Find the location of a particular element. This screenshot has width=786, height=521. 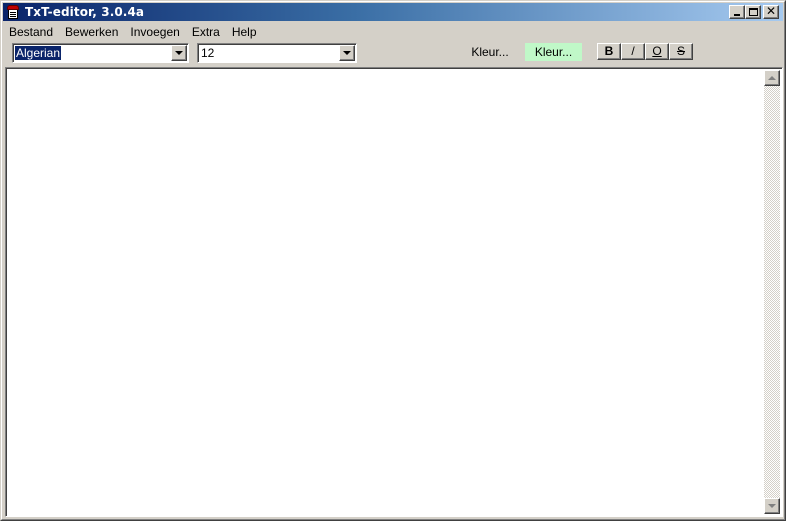

format-button-group: B / O S is located at coordinates (645, 51).